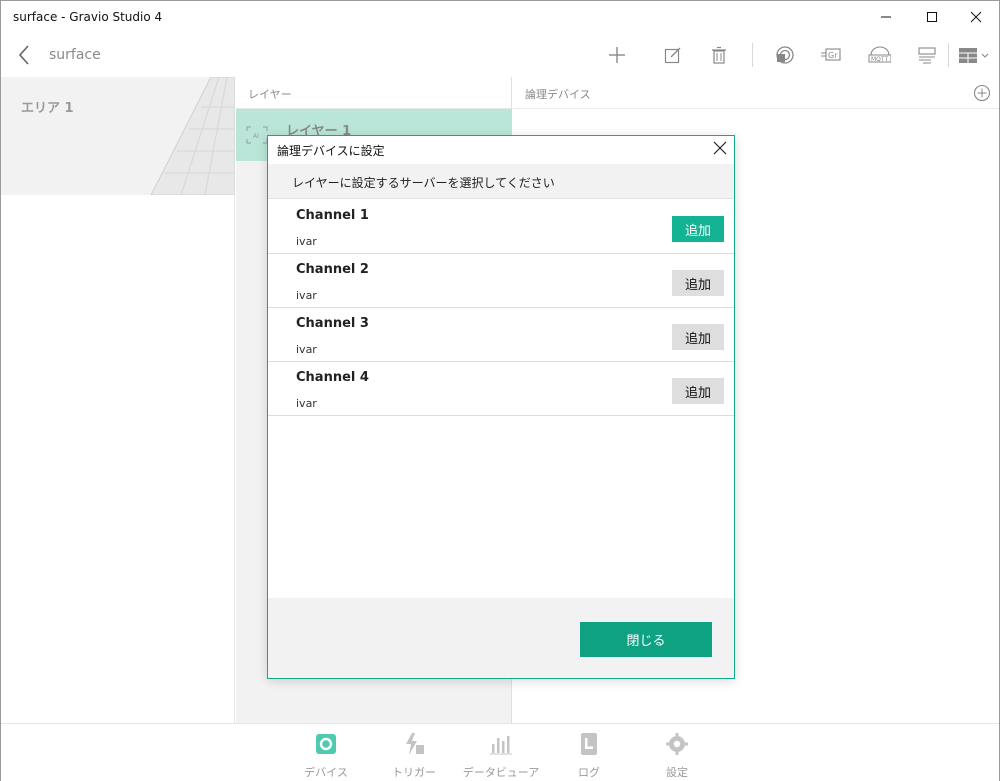 The image size is (1000, 781). I want to click on svg-text: AI, so click(256, 136).